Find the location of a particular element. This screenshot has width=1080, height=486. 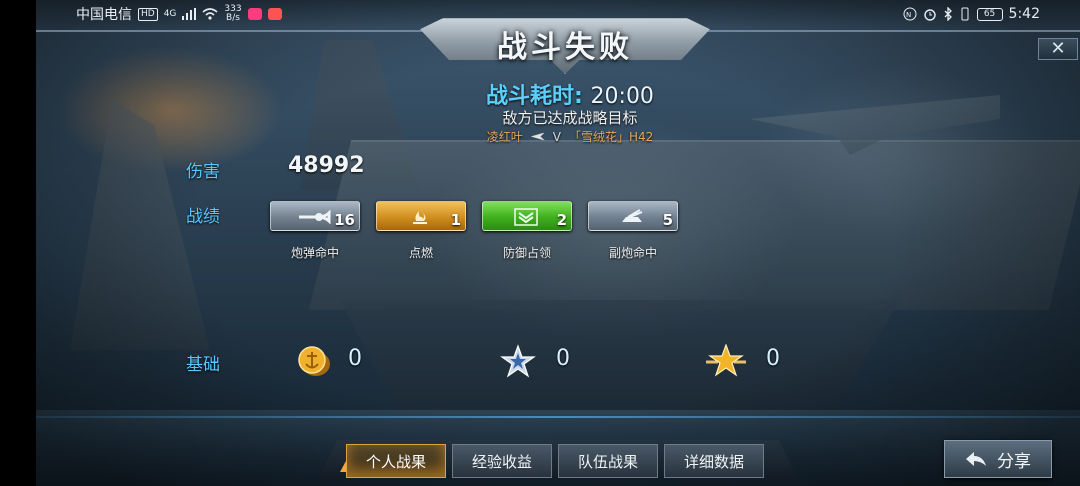

battle-duration-label: 战斗耗时: is located at coordinates (534, 96).